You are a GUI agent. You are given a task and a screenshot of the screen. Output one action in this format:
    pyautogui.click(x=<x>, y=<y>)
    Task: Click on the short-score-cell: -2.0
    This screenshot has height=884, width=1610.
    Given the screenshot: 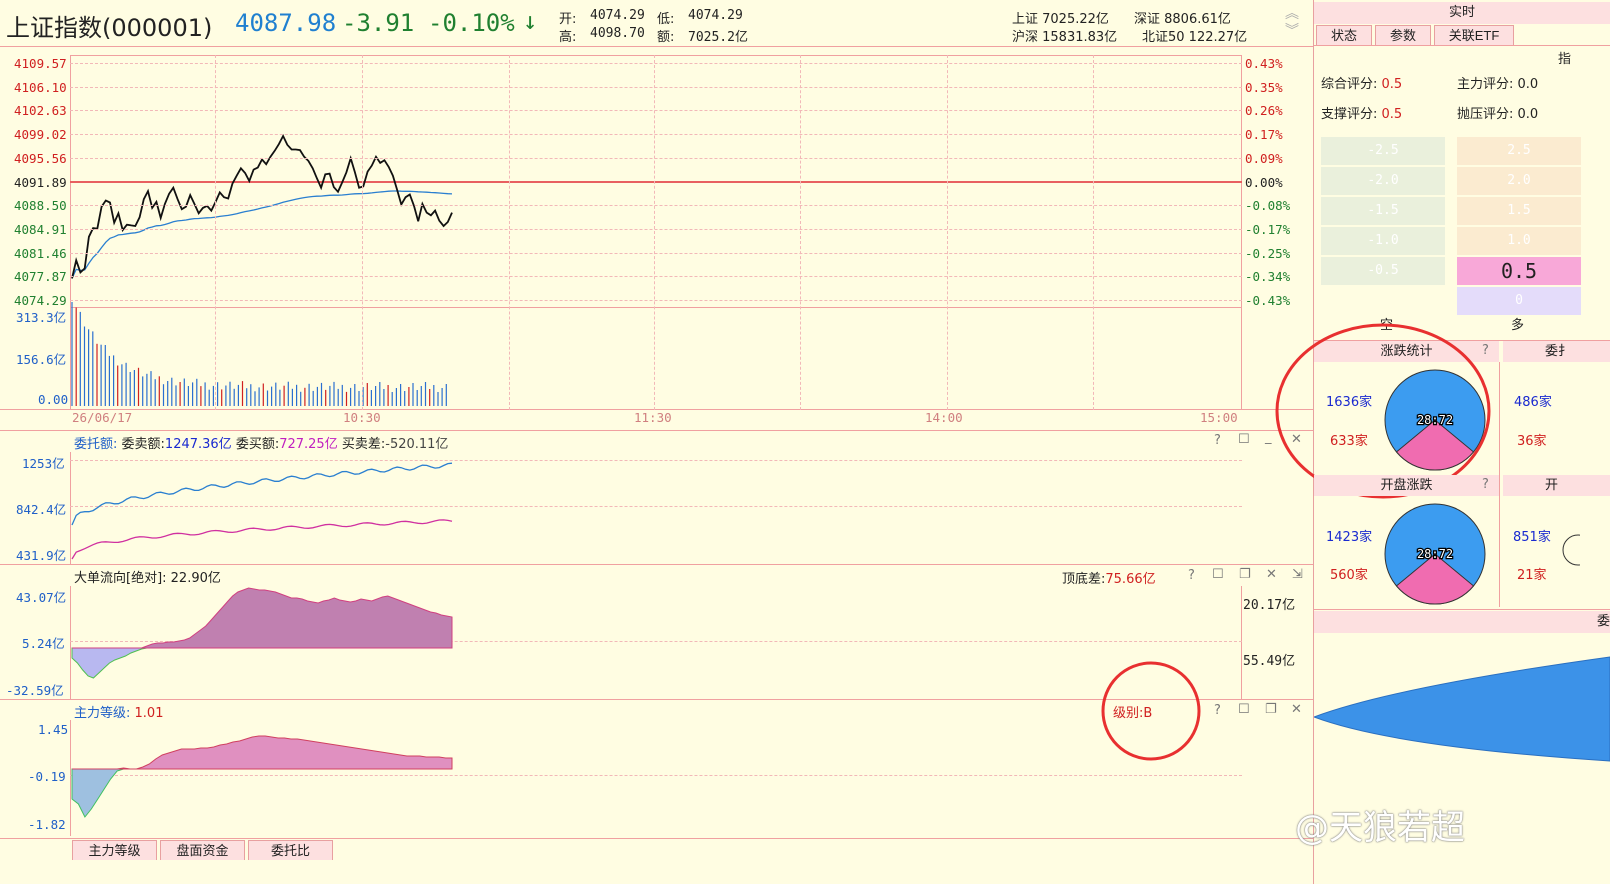 What is the action you would take?
    pyautogui.click(x=1383, y=181)
    